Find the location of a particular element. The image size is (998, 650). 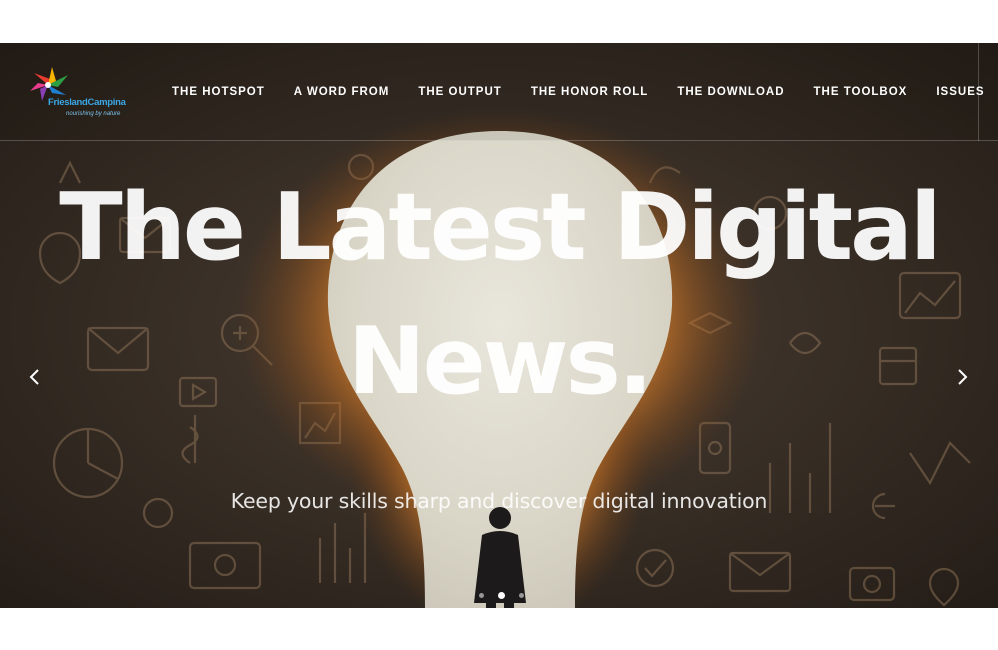

nav-item-the-download: THE DOWNLOAD is located at coordinates (730, 92).